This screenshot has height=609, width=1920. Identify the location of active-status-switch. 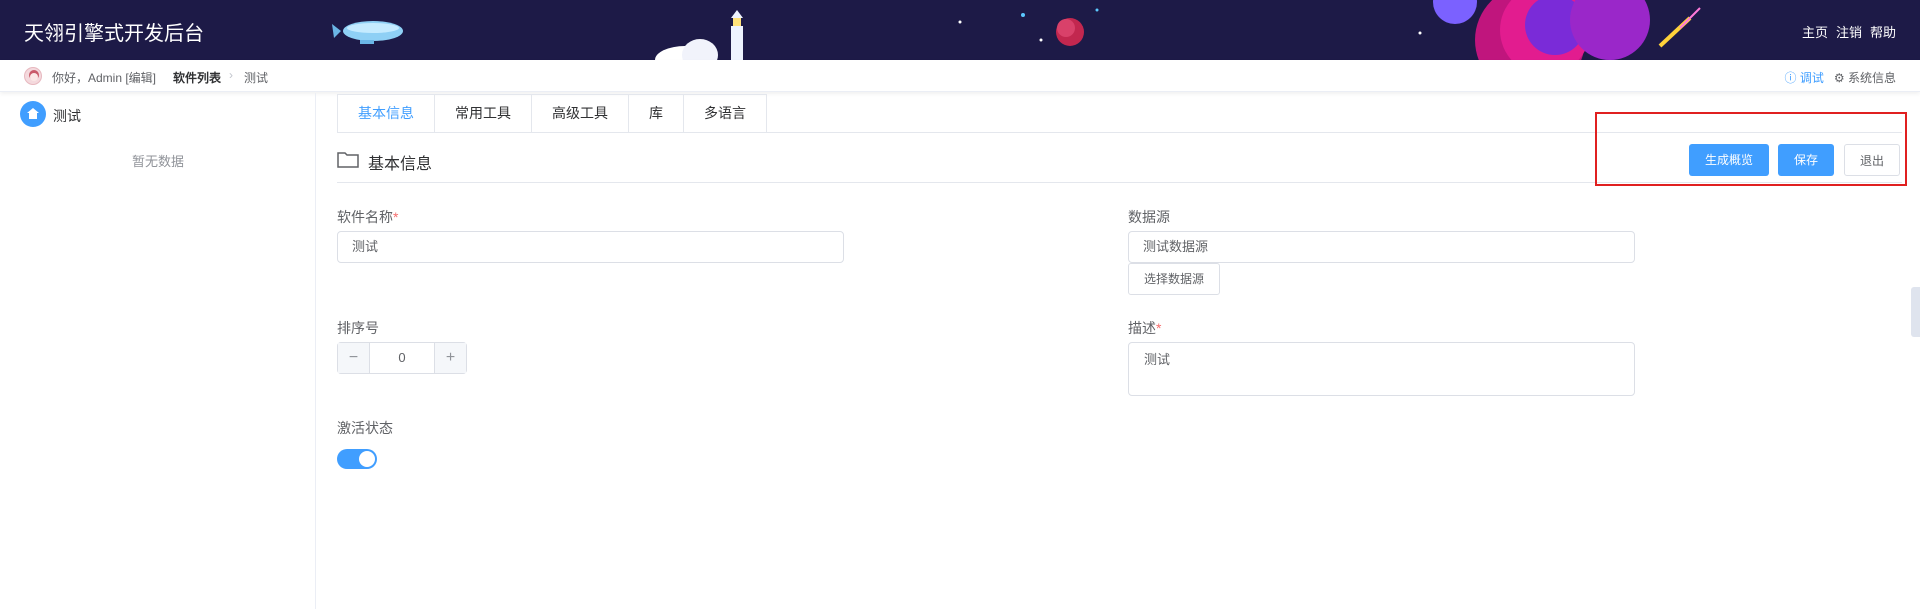
(357, 459).